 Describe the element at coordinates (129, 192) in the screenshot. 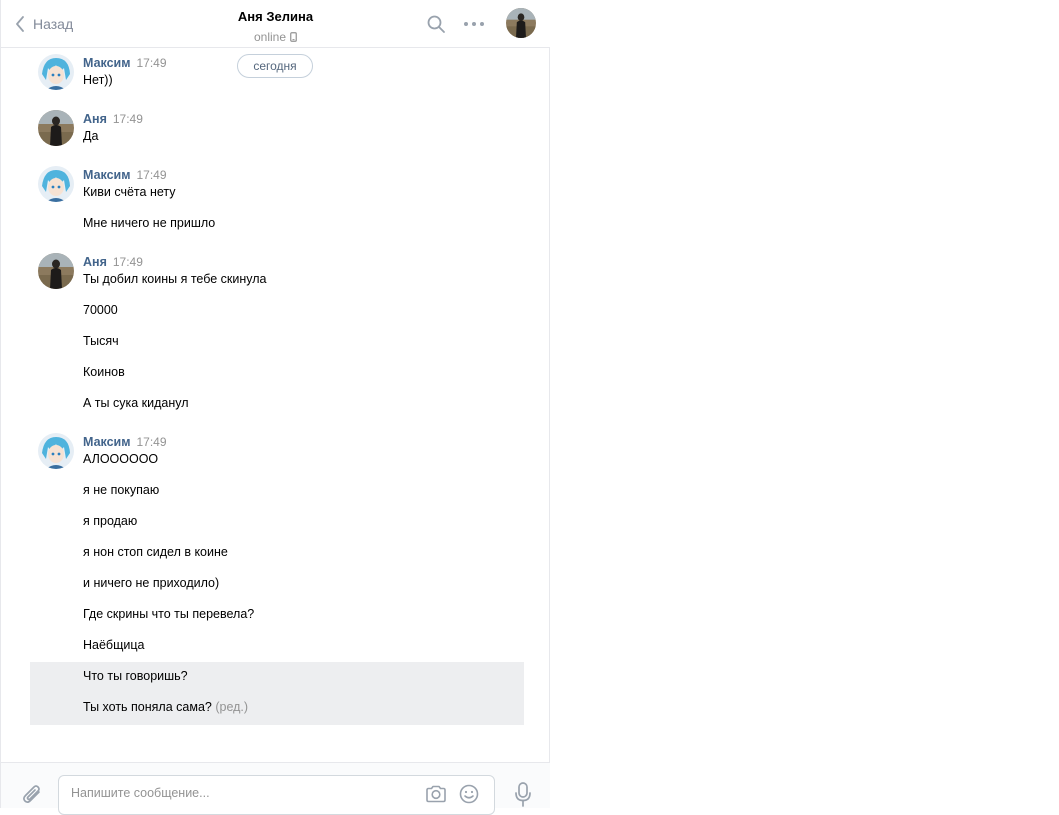

I see `message-text: Киви счёта нету` at that location.